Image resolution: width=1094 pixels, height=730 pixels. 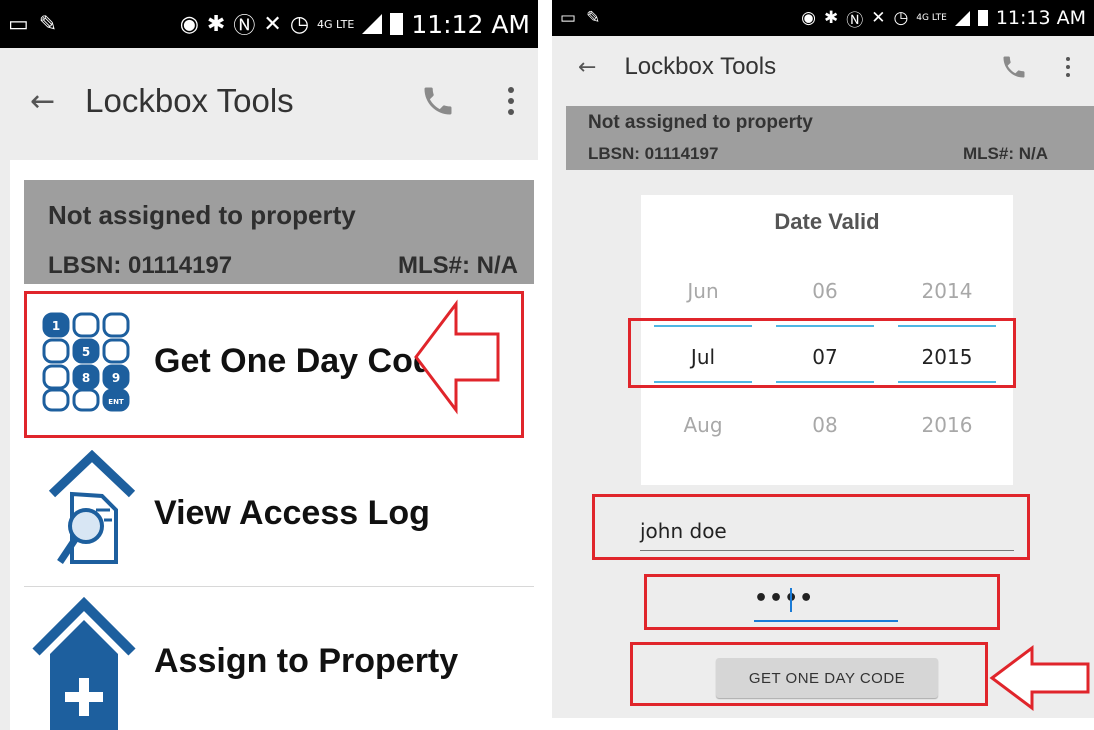 I want to click on menu-item-label: View Access Log, so click(x=292, y=513).